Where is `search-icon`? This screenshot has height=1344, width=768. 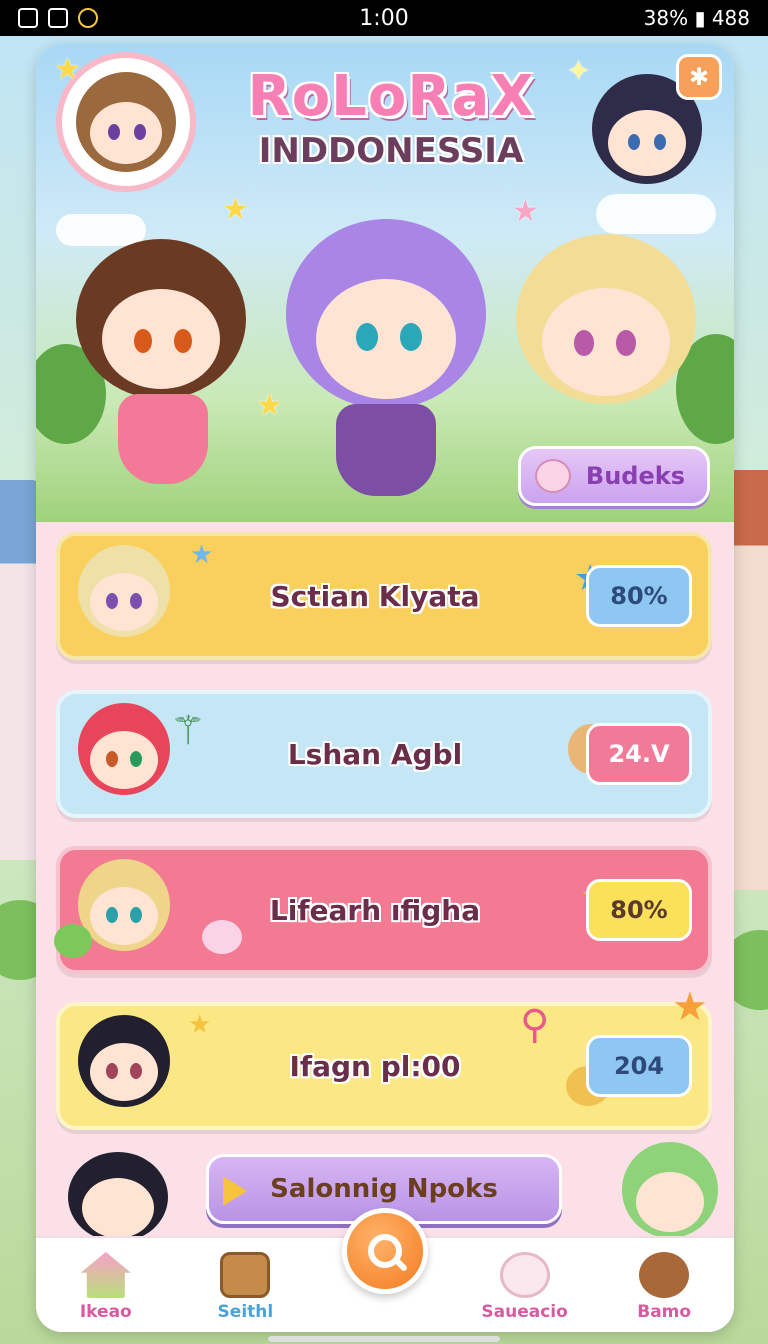
search-icon is located at coordinates (385, 1251).